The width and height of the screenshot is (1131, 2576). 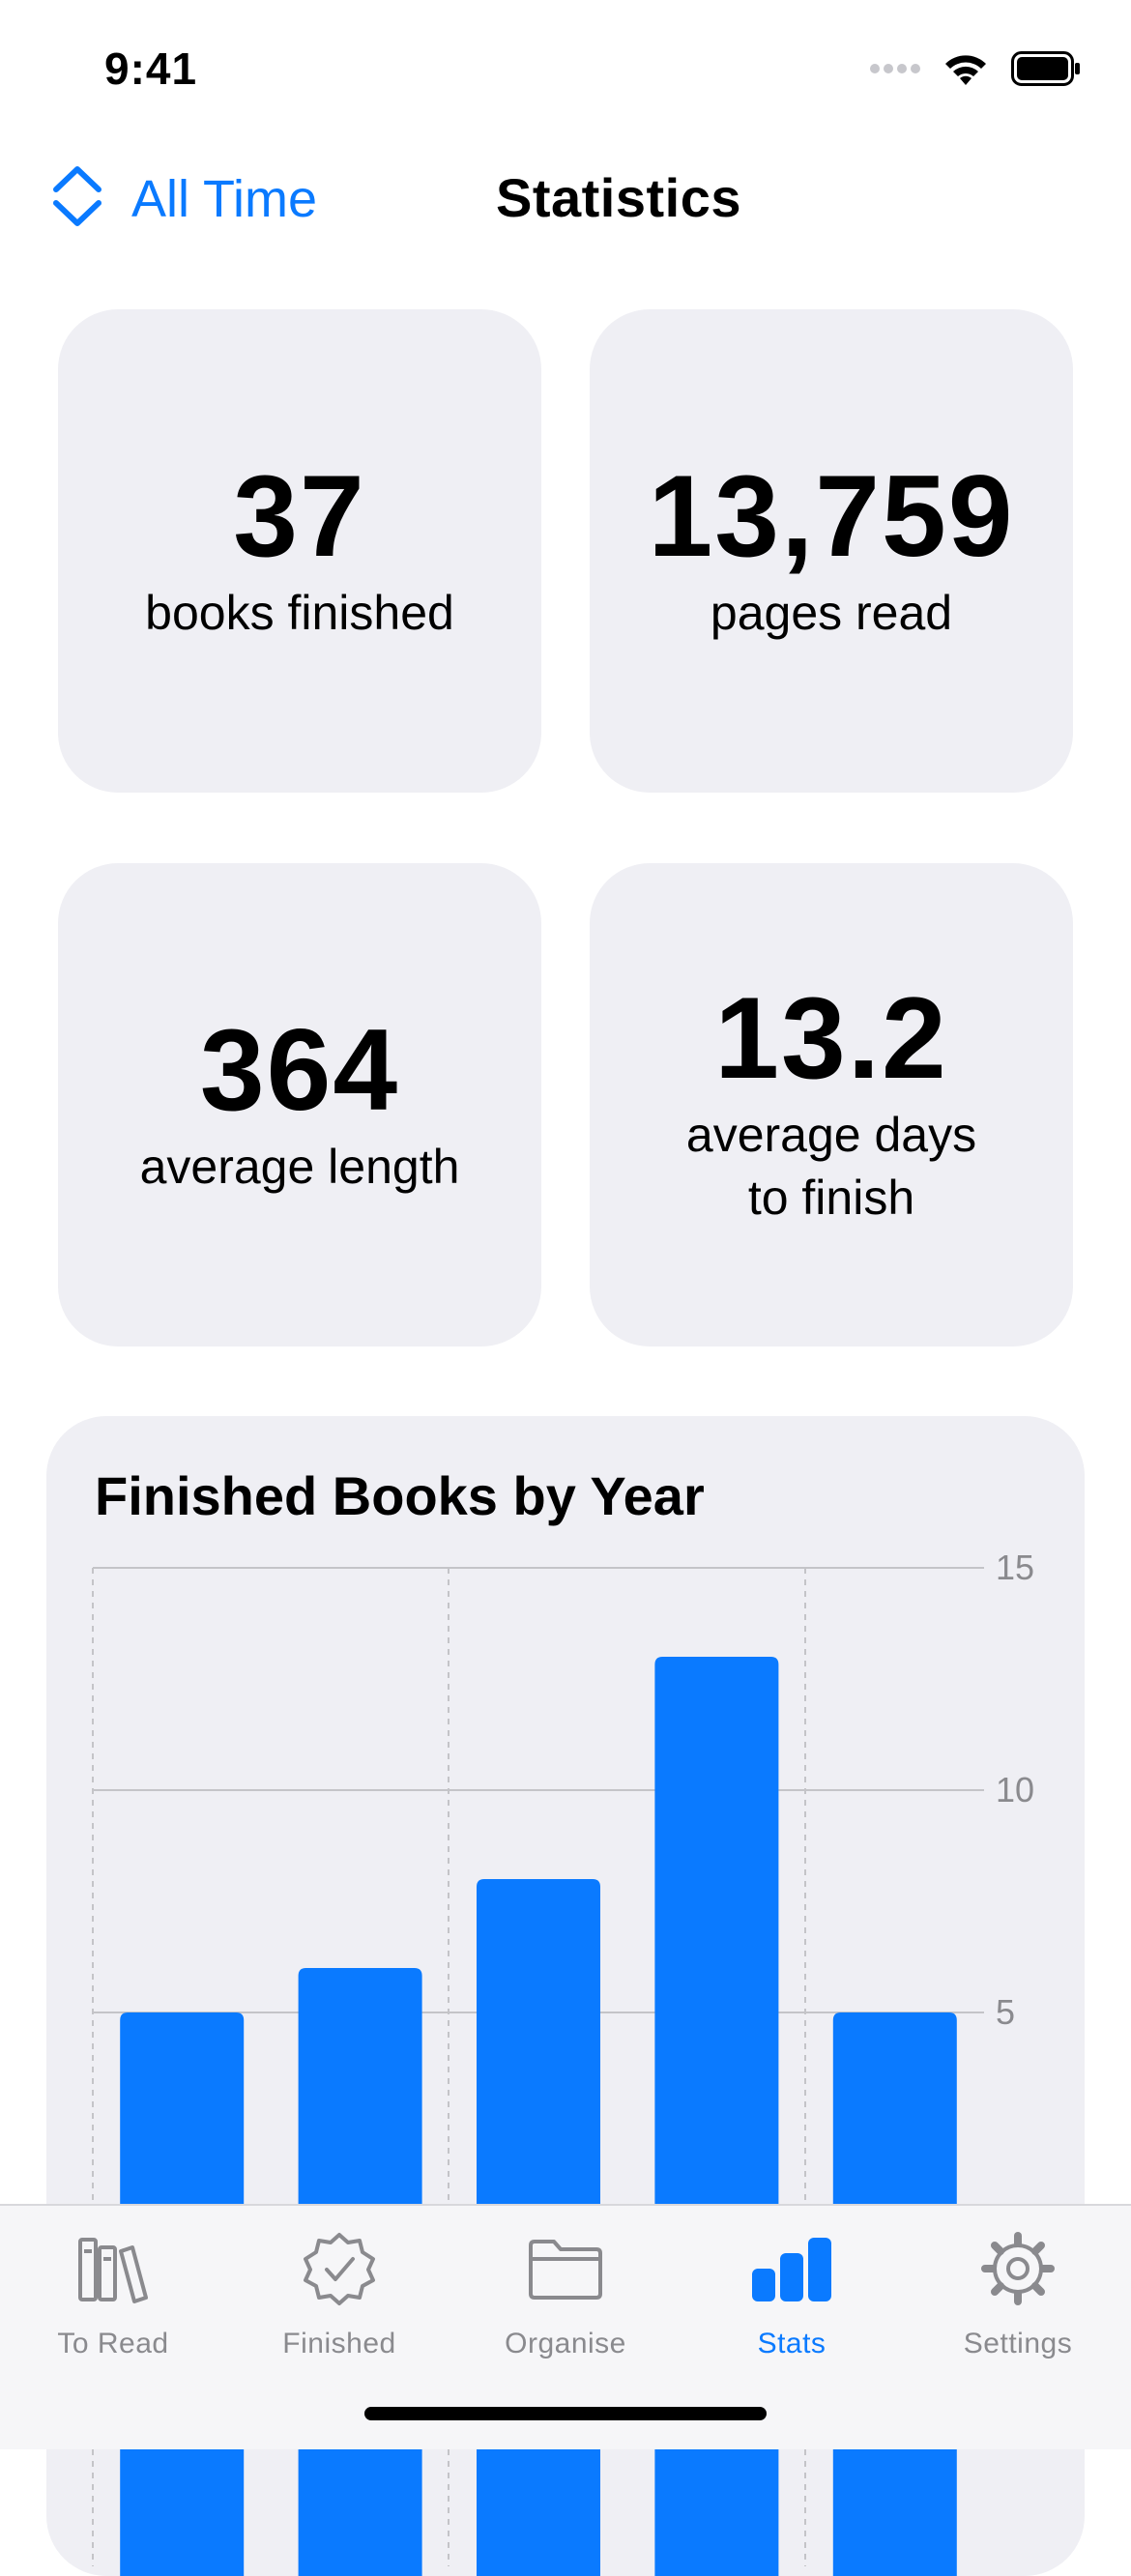 What do you see at coordinates (114, 2268) in the screenshot?
I see `books-icon` at bounding box center [114, 2268].